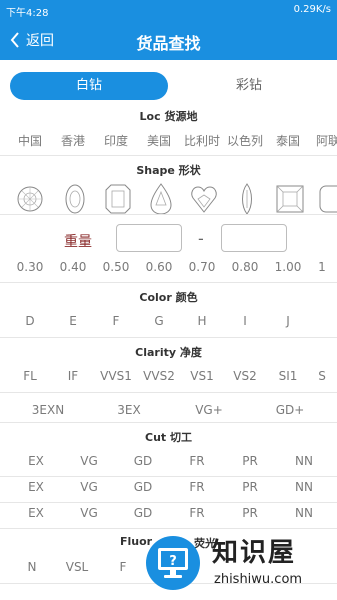 The width and height of the screenshot is (337, 600). I want to click on polish-option: GD, so click(143, 487).